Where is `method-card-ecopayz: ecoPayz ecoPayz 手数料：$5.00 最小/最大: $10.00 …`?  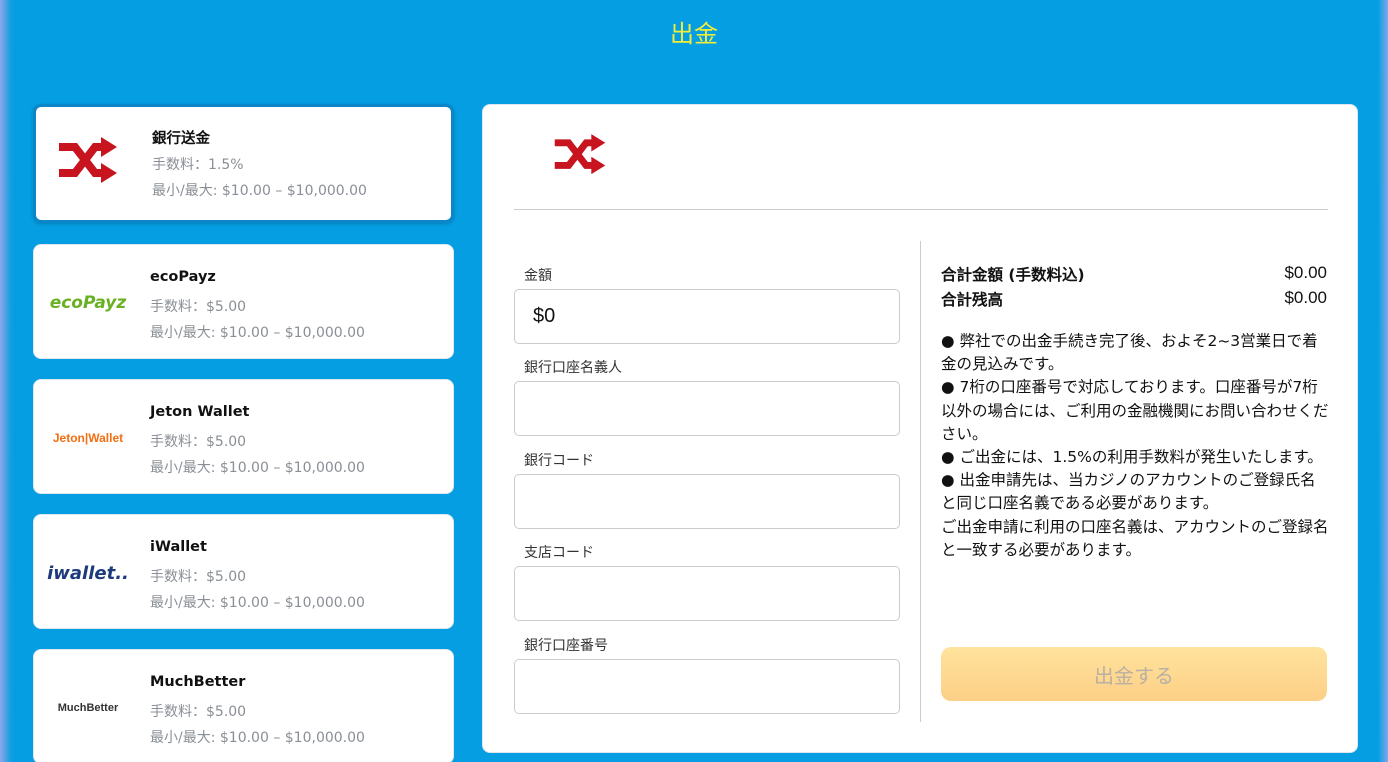
method-card-ecopayz: ecoPayz ecoPayz 手数料：$5.00 最小/最大: $10.00 … is located at coordinates (243, 301).